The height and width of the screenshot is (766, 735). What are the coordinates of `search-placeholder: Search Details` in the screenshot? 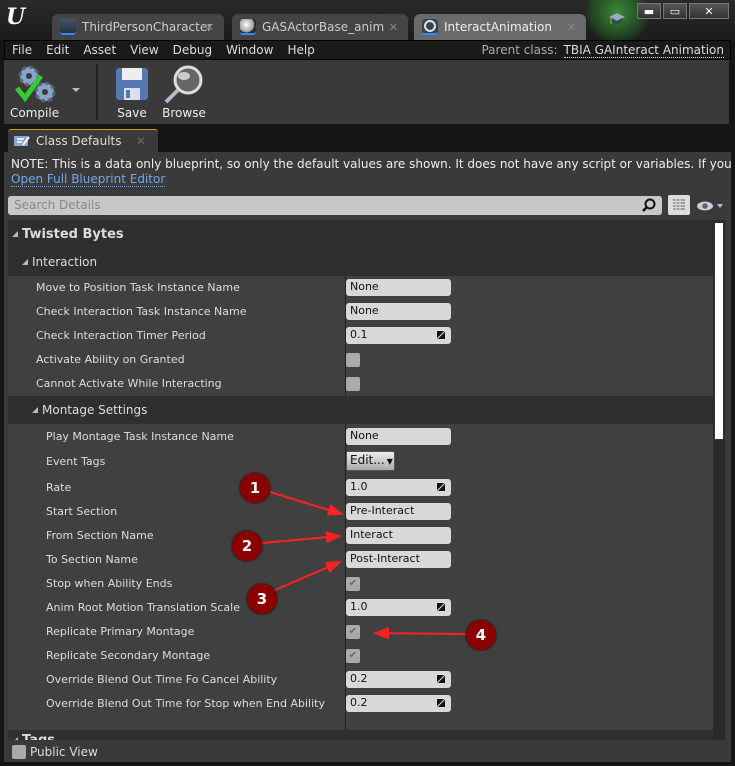 It's located at (57, 205).